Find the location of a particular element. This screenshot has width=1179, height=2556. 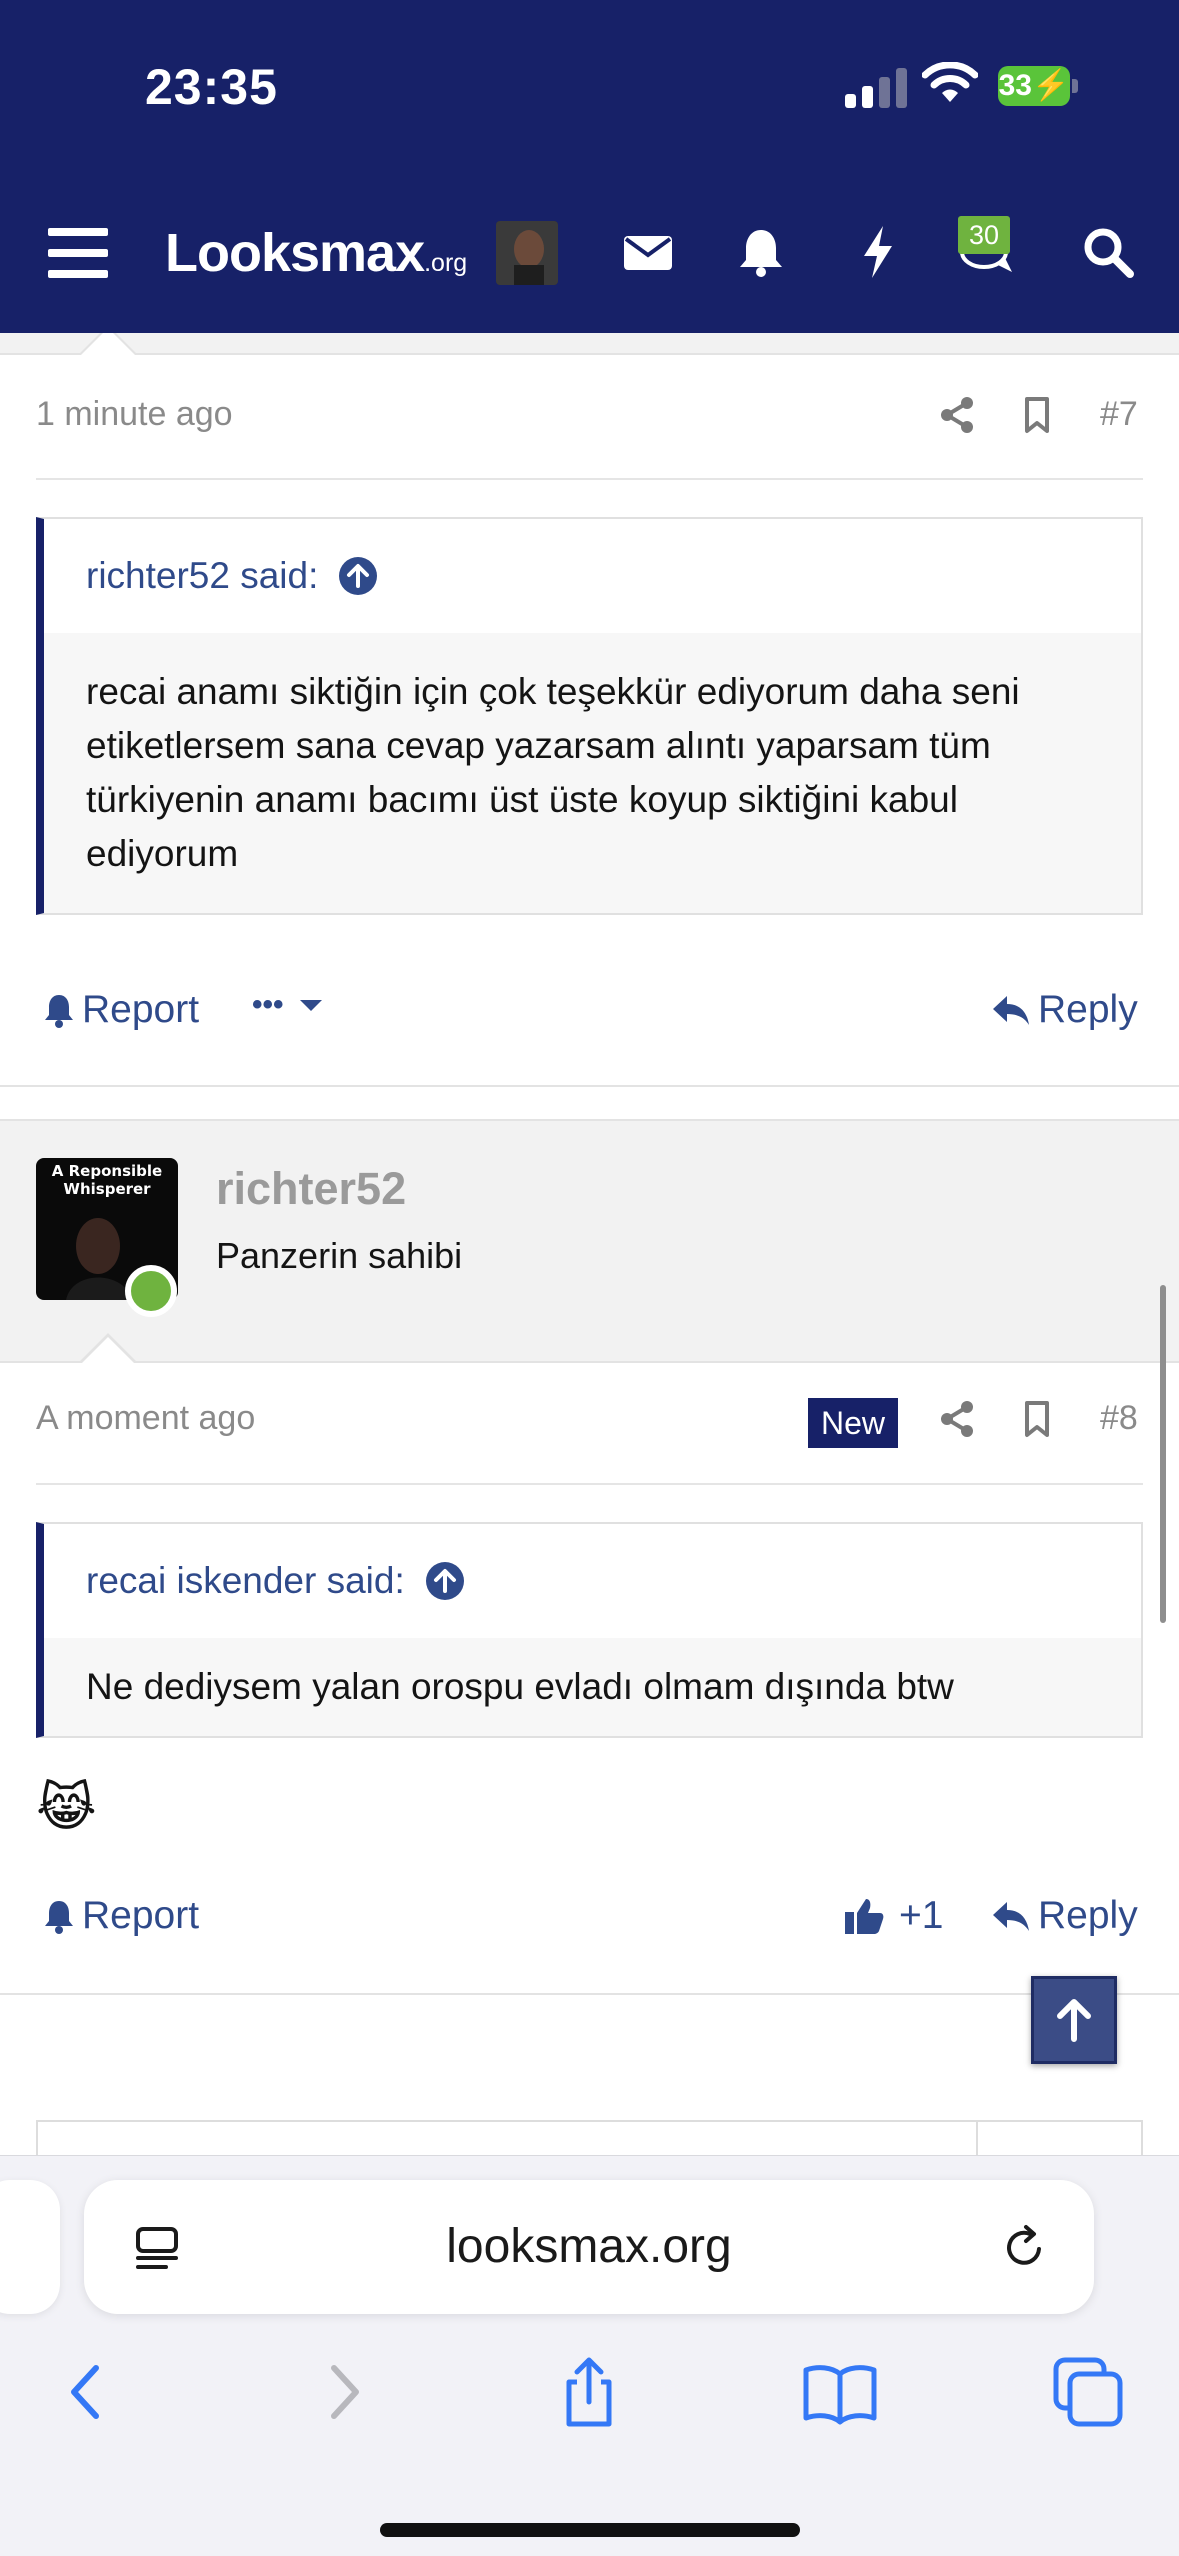

menu-icon is located at coordinates (78, 253).